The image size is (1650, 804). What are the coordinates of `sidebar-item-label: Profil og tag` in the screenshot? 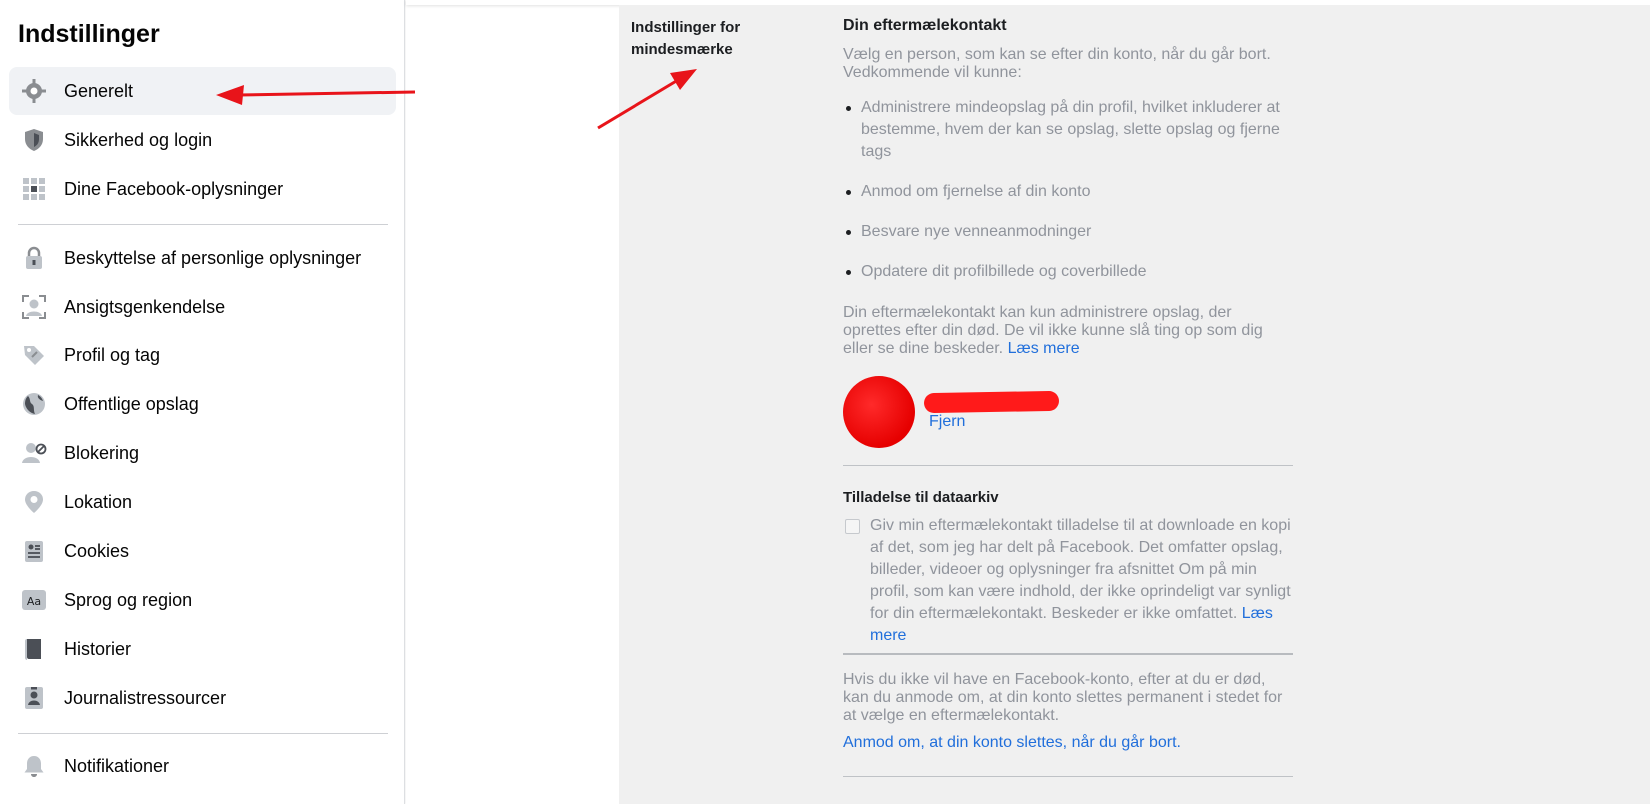 It's located at (112, 354).